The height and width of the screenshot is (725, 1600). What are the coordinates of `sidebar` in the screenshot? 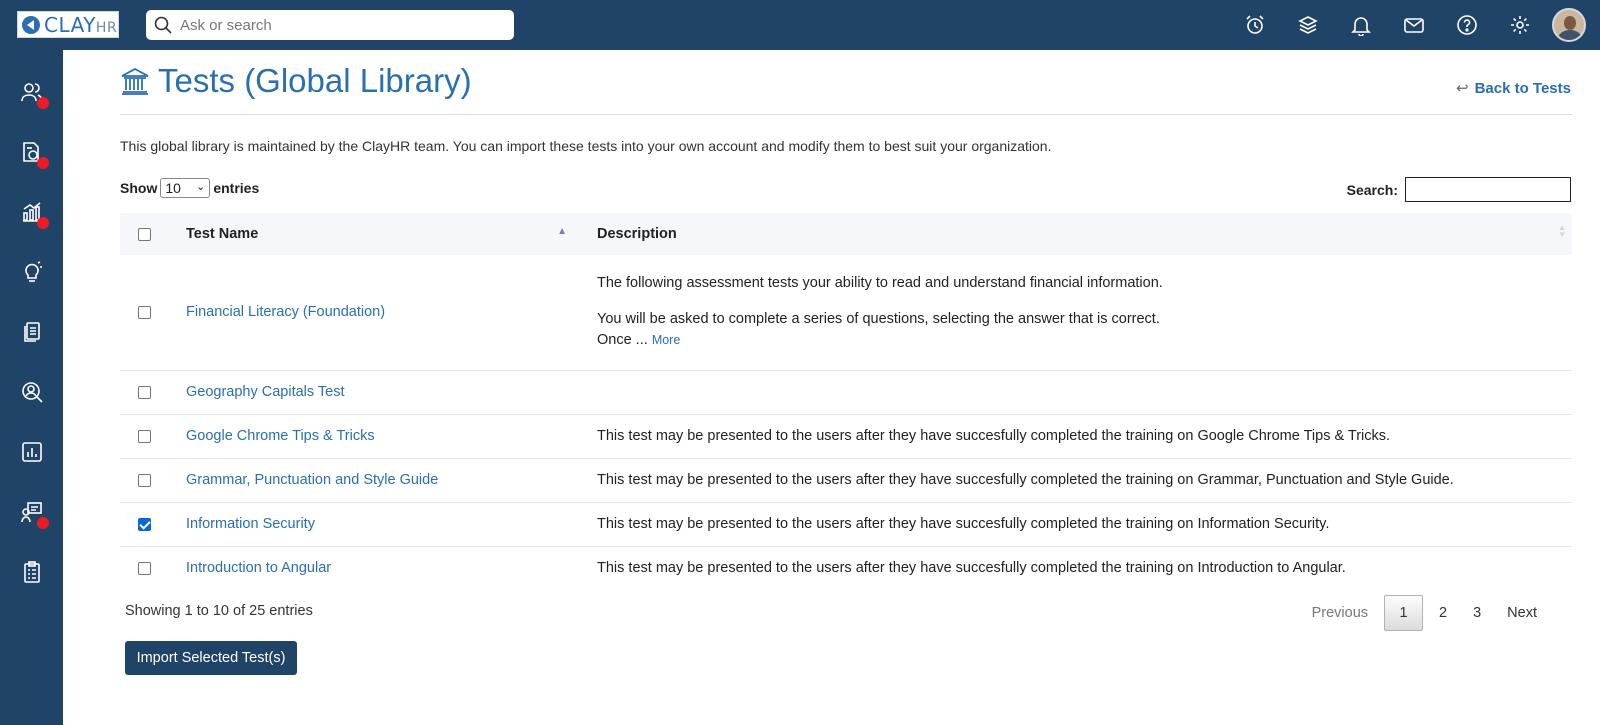 It's located at (31, 387).